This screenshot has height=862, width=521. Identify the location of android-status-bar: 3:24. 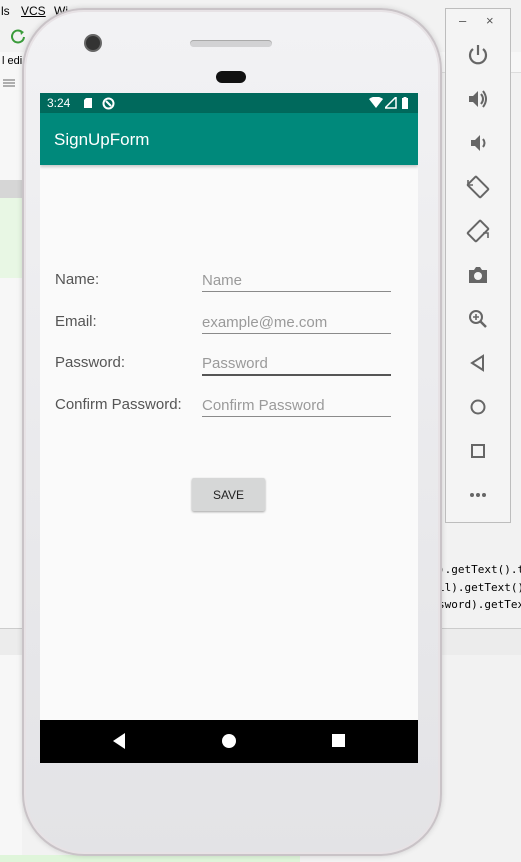
(229, 103).